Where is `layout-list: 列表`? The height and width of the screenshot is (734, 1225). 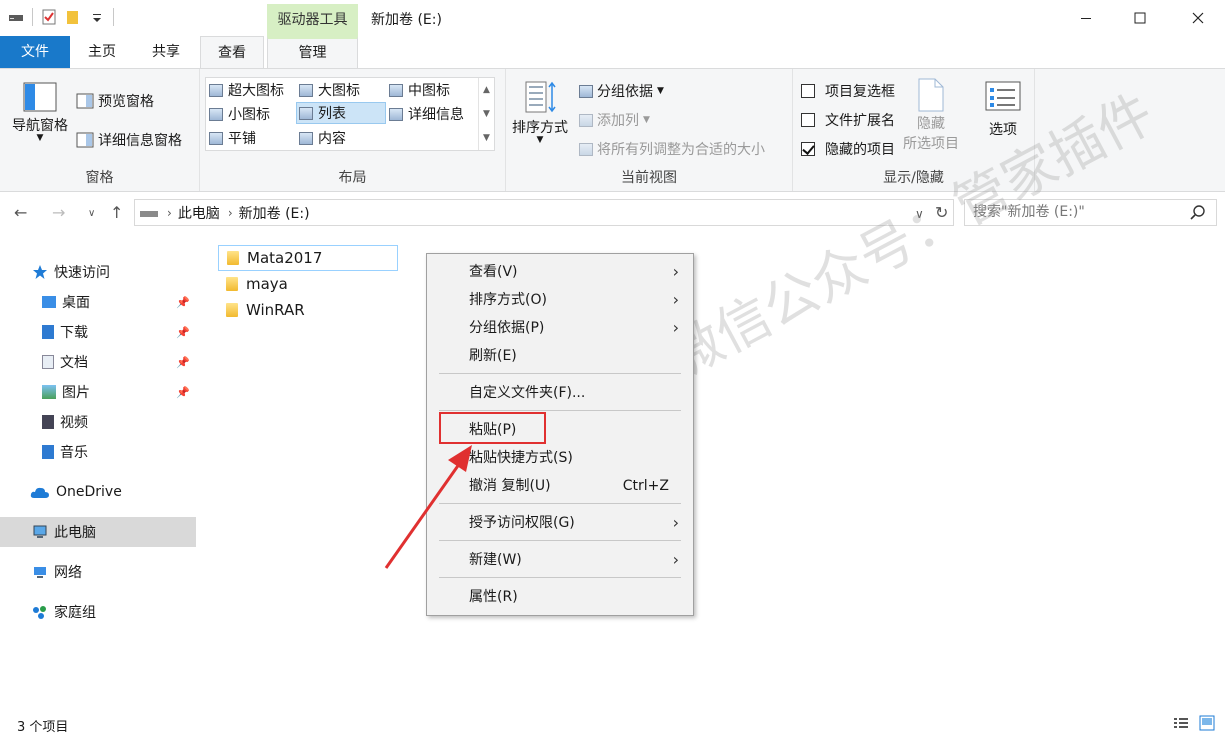
layout-list: 列表 is located at coordinates (341, 113).